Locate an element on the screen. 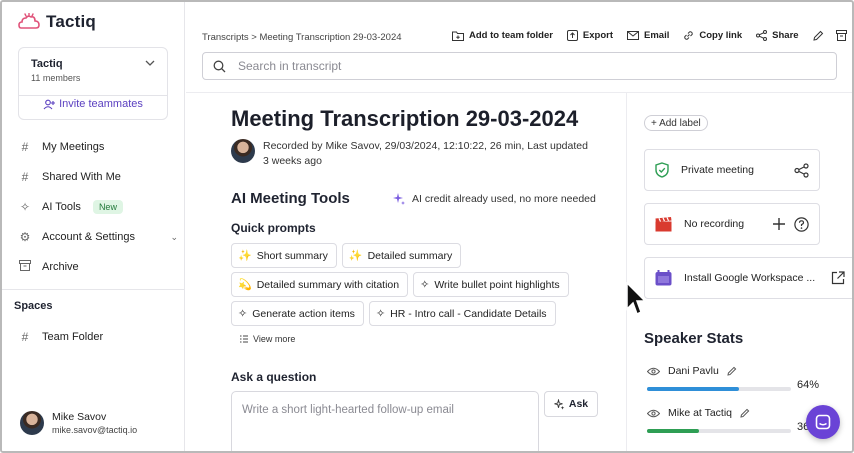  prompt-short-summary: ✨ Short summary is located at coordinates (284, 255).